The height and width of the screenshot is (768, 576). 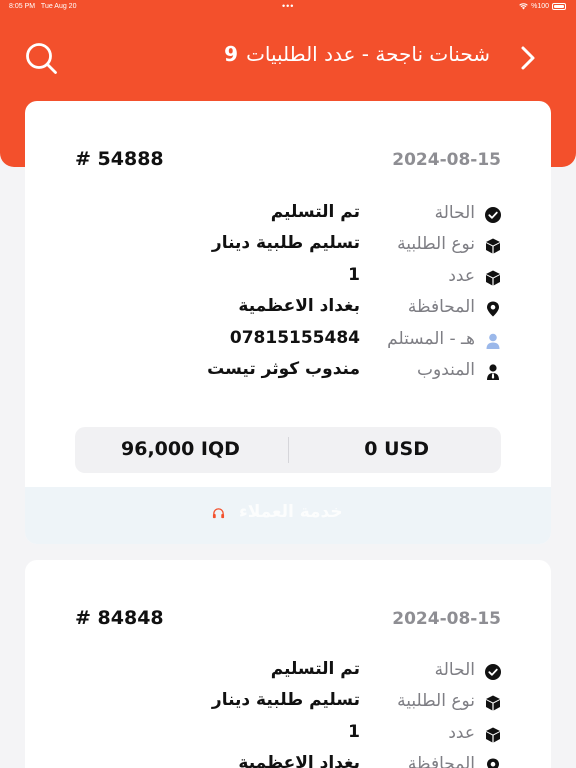 What do you see at coordinates (119, 159) in the screenshot?
I see `order-id: # 54888` at bounding box center [119, 159].